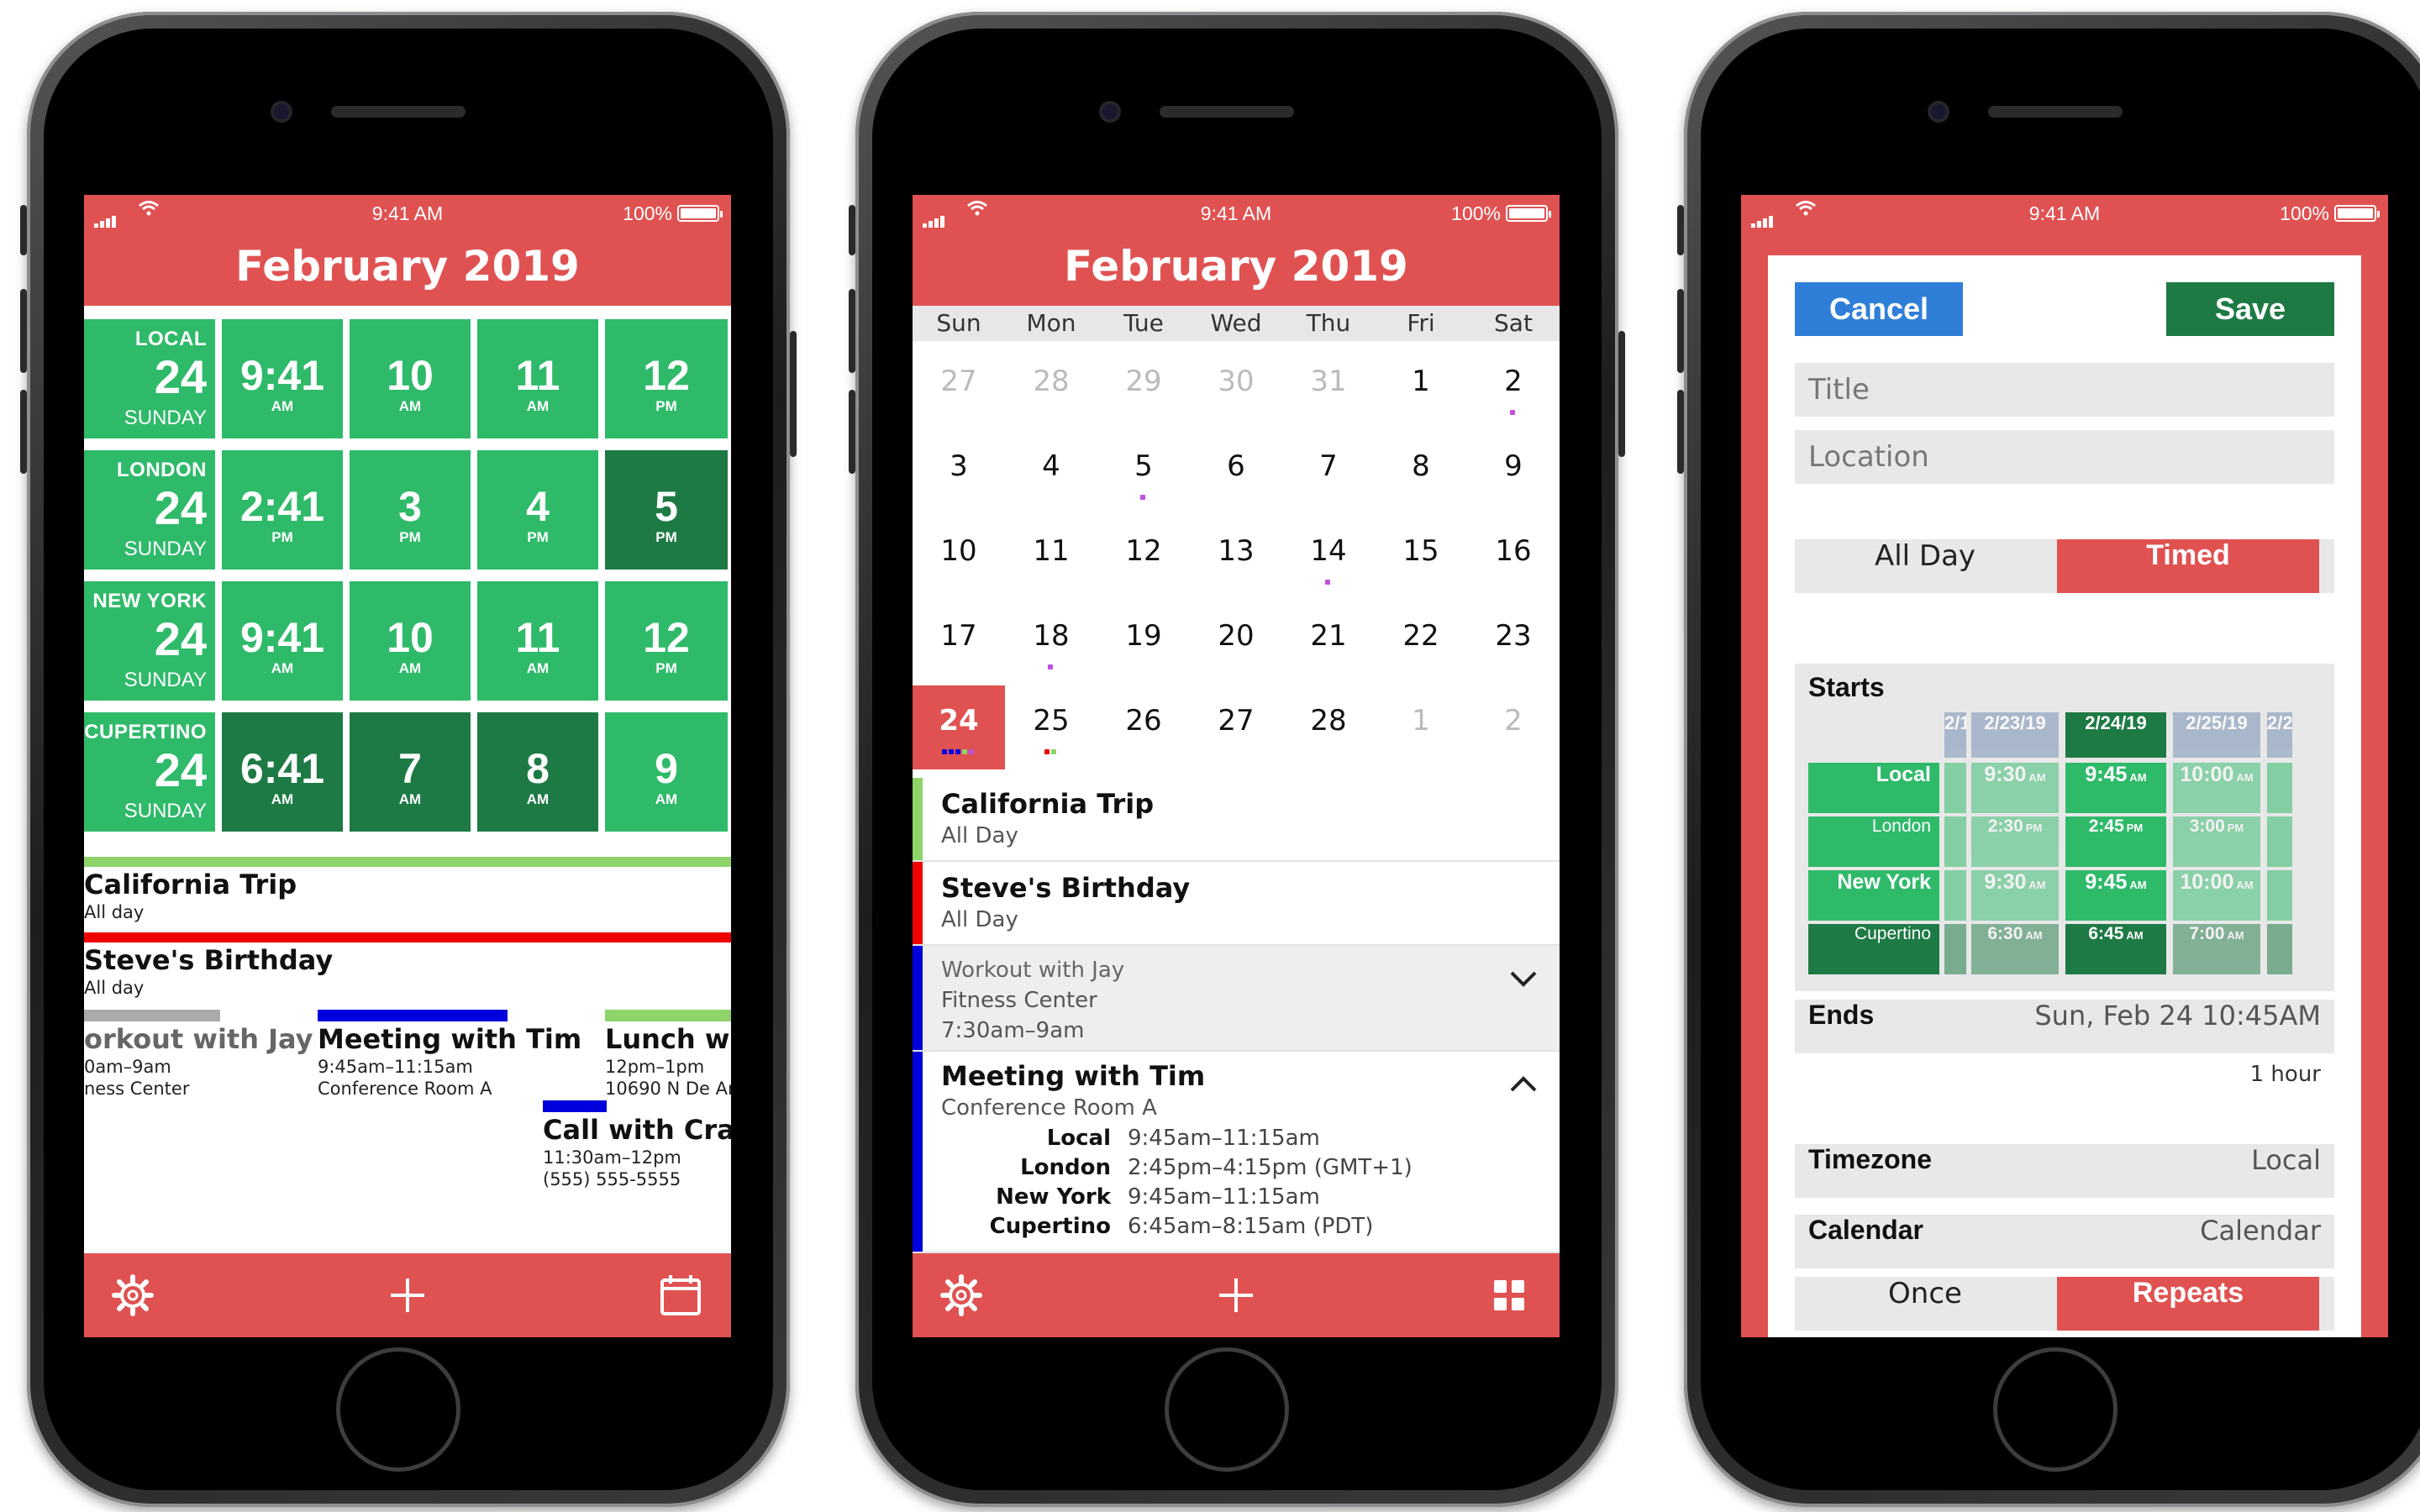  Describe the element at coordinates (1236, 820) in the screenshot. I see `event-item: California Trip All Day` at that location.